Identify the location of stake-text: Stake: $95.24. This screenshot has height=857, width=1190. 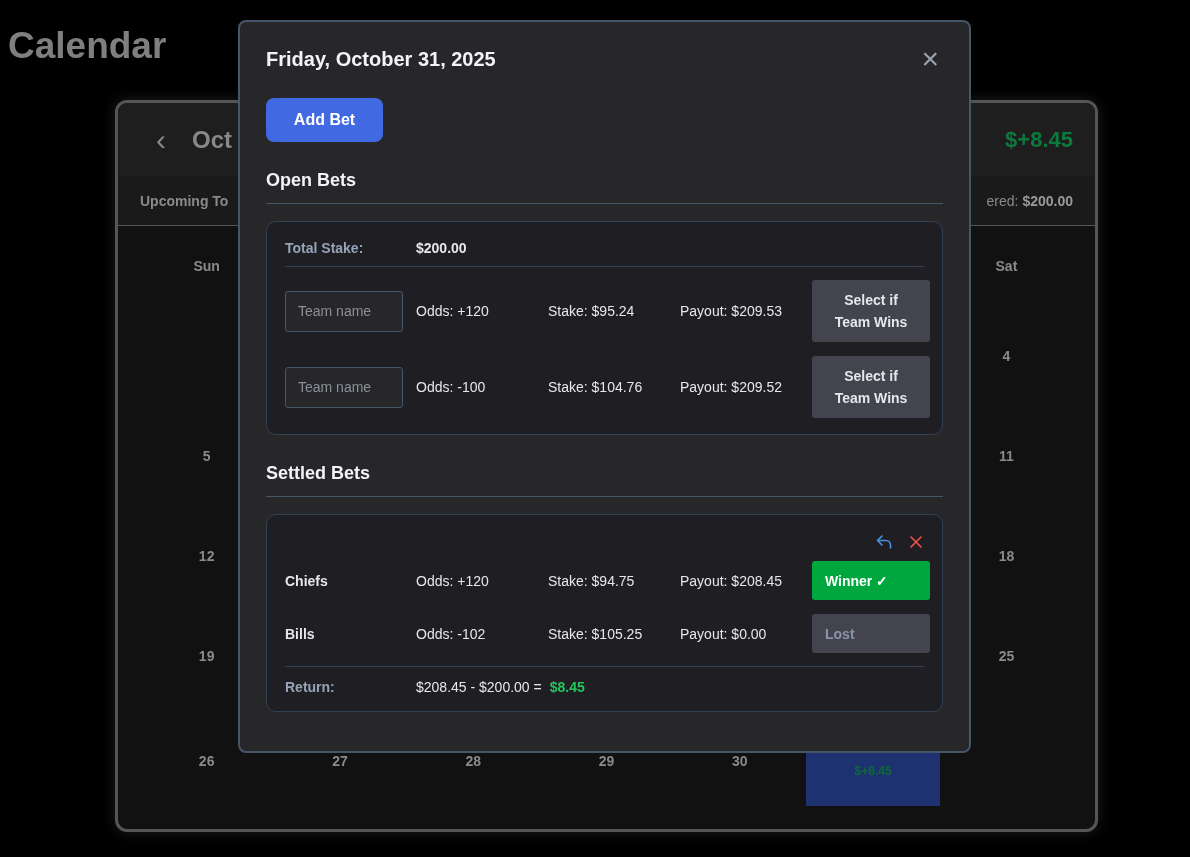
(592, 311).